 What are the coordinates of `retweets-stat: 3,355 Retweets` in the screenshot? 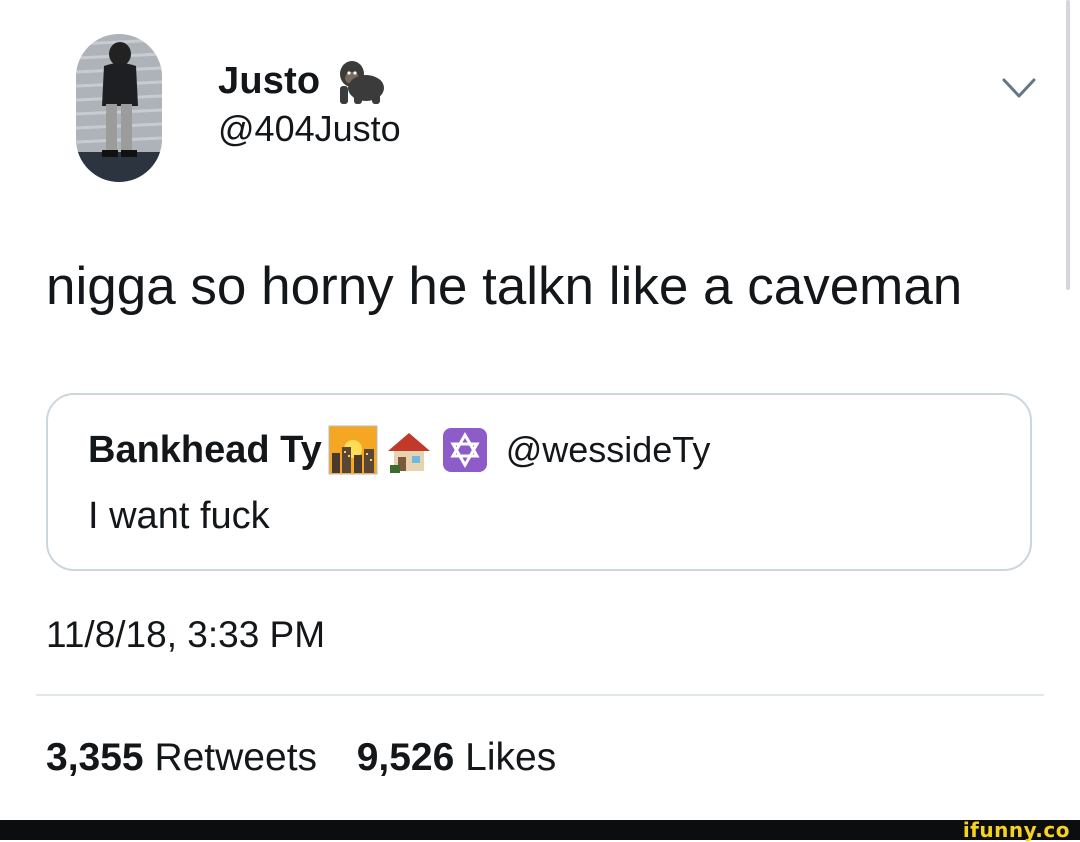 It's located at (187, 757).